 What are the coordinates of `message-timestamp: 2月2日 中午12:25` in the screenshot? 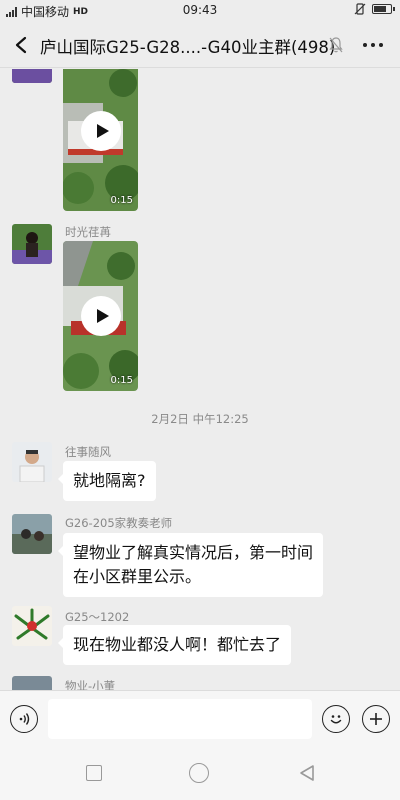 It's located at (200, 419).